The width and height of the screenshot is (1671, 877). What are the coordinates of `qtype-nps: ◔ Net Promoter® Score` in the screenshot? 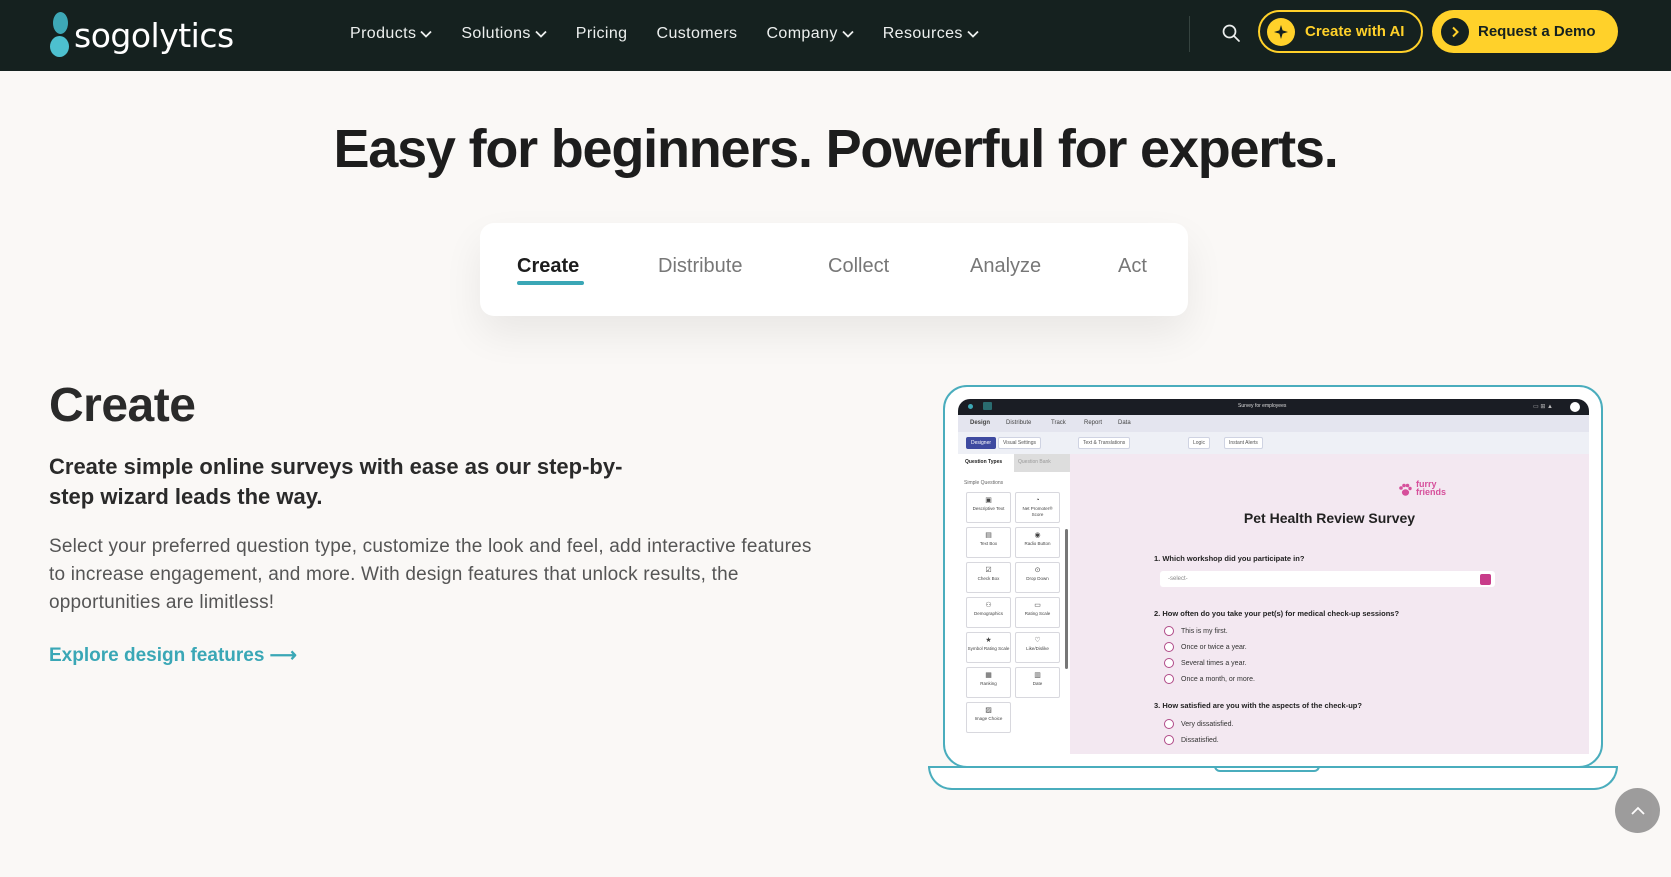 It's located at (1037, 507).